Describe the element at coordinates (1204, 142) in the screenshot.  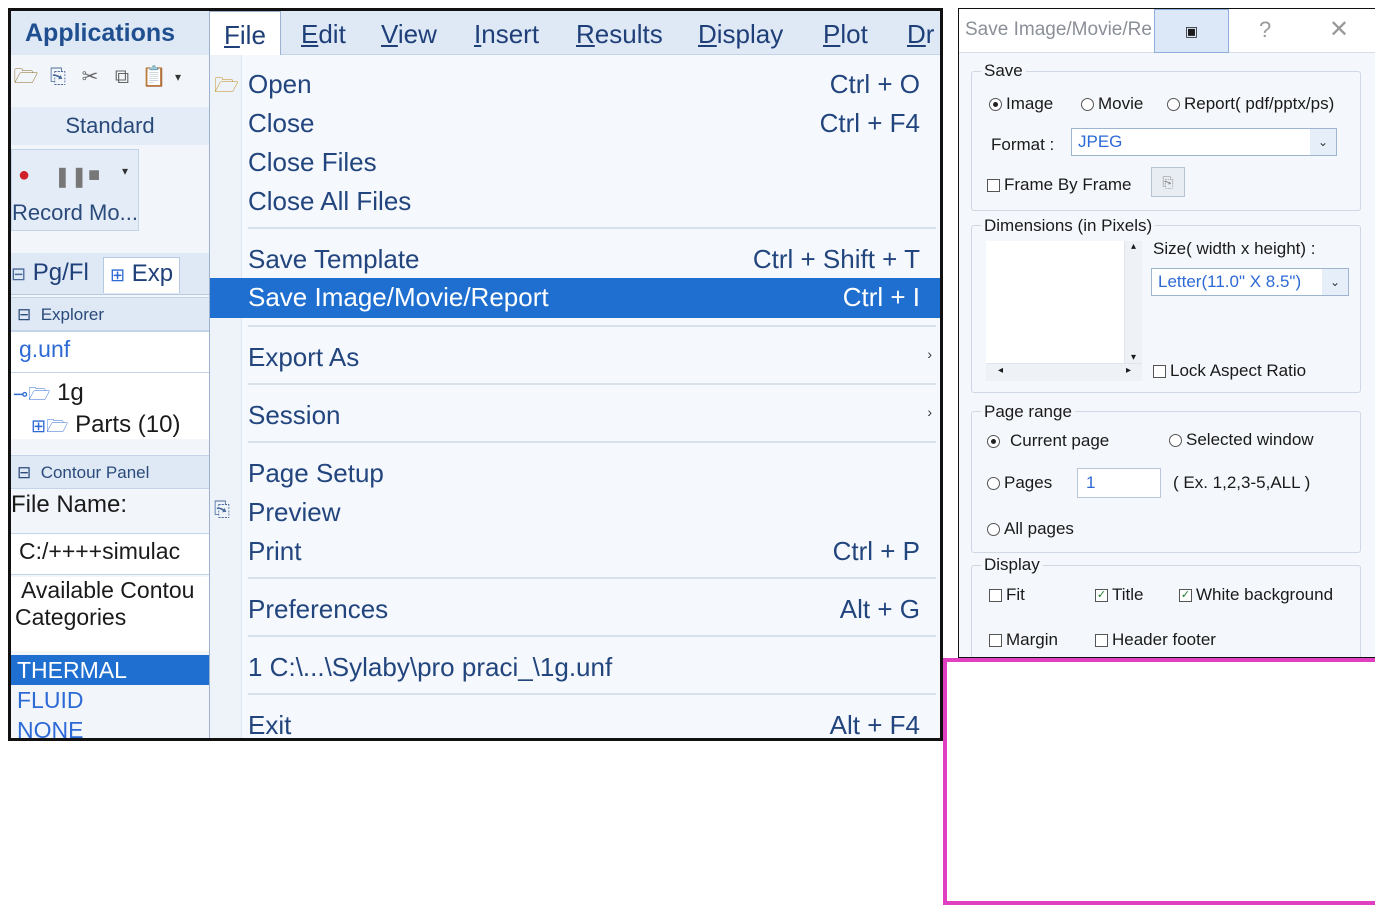
I see `format-select: JPEG ⌄` at that location.